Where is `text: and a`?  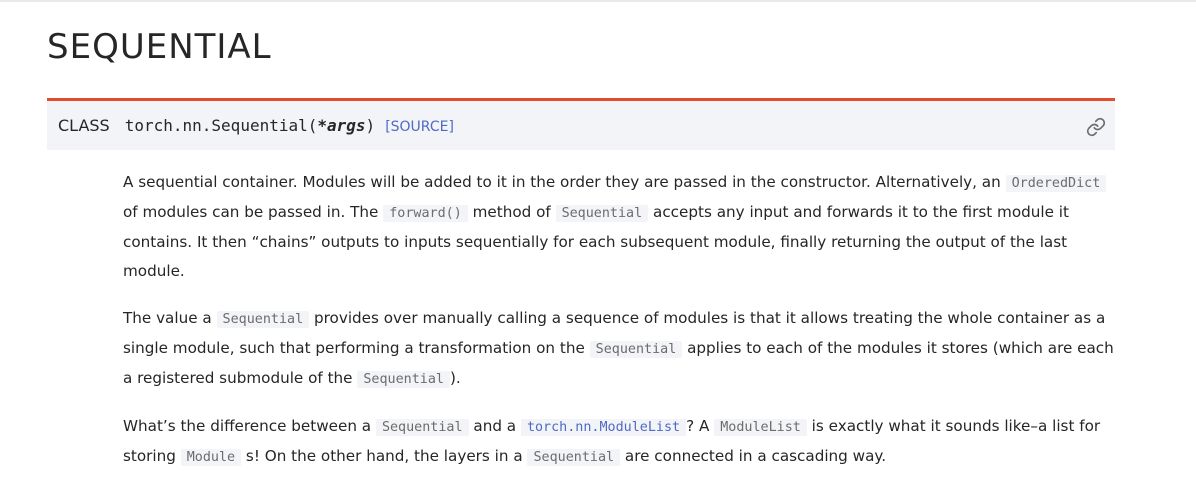 text: and a is located at coordinates (494, 426).